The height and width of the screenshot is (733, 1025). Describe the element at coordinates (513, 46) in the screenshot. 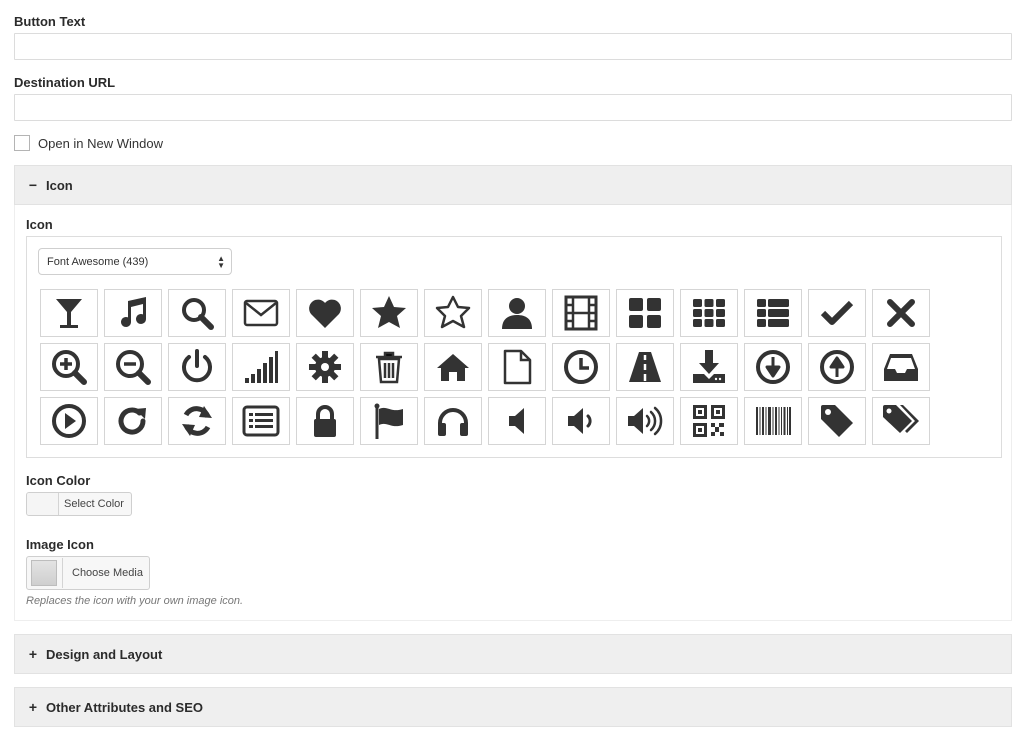

I see `button-text-input` at that location.